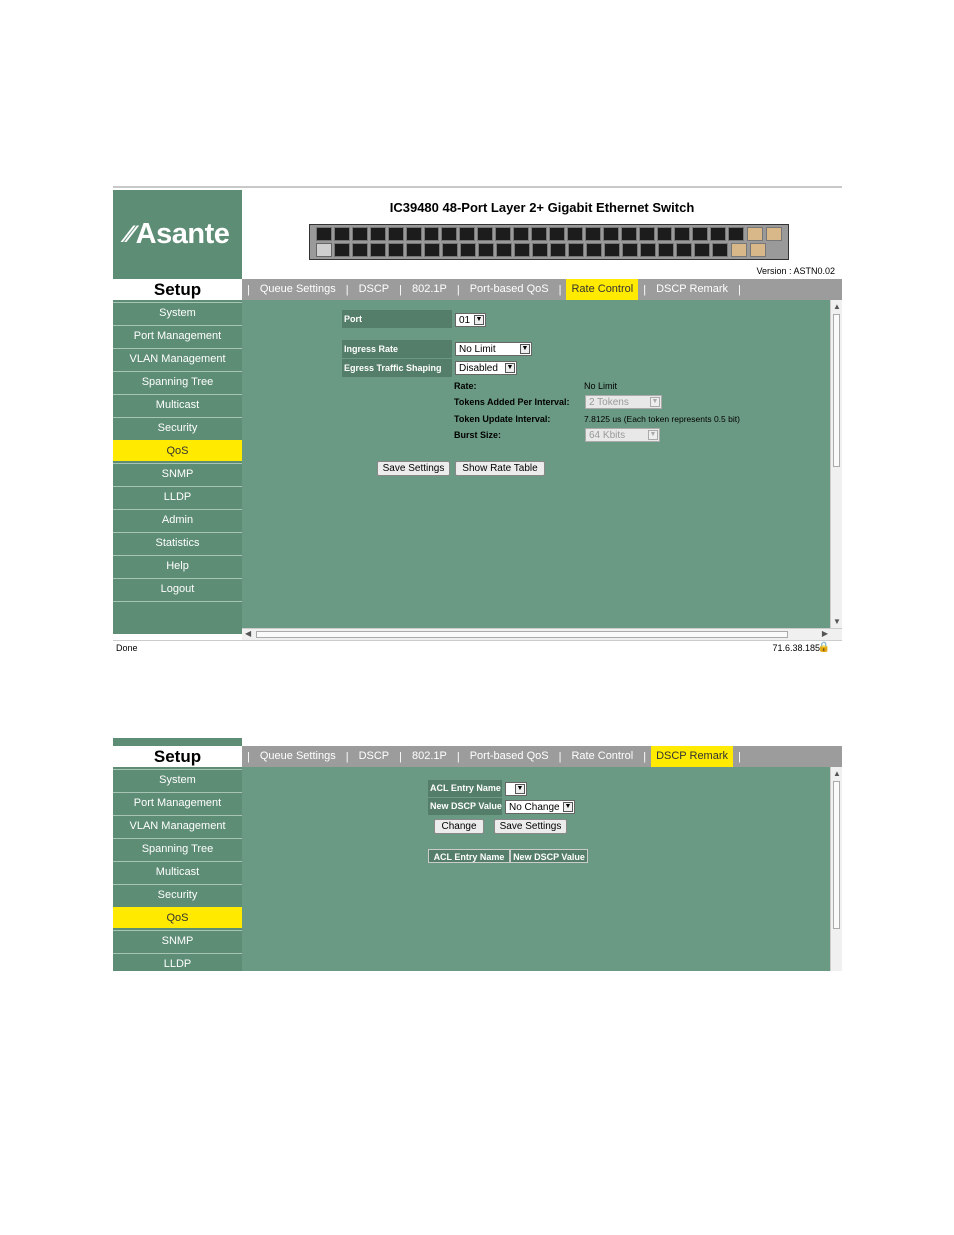 The image size is (954, 1235). I want to click on scroll-left-icon: ◀, so click(248, 633).